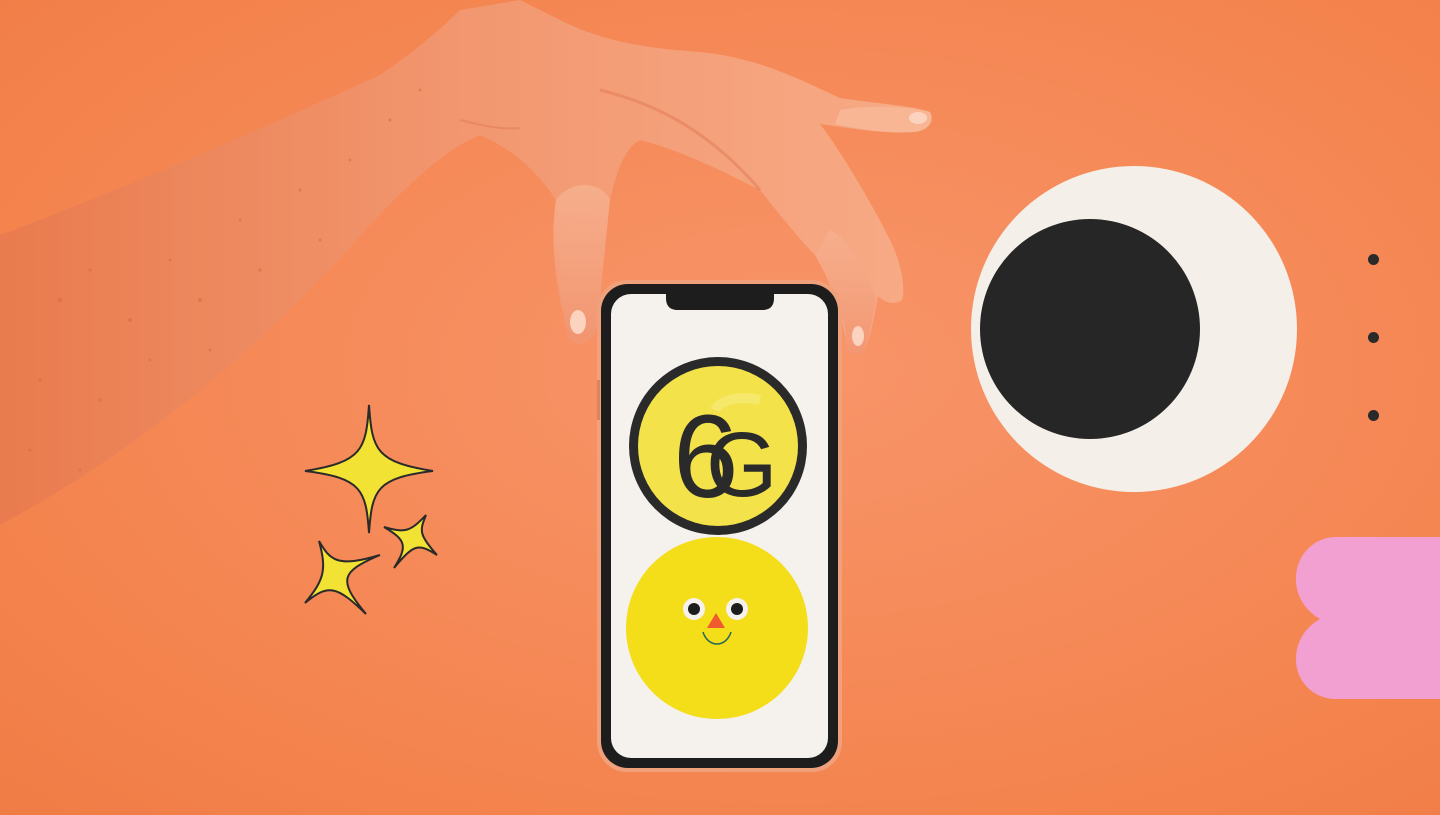  What do you see at coordinates (342, 577) in the screenshot?
I see `sparkle-icon-medium` at bounding box center [342, 577].